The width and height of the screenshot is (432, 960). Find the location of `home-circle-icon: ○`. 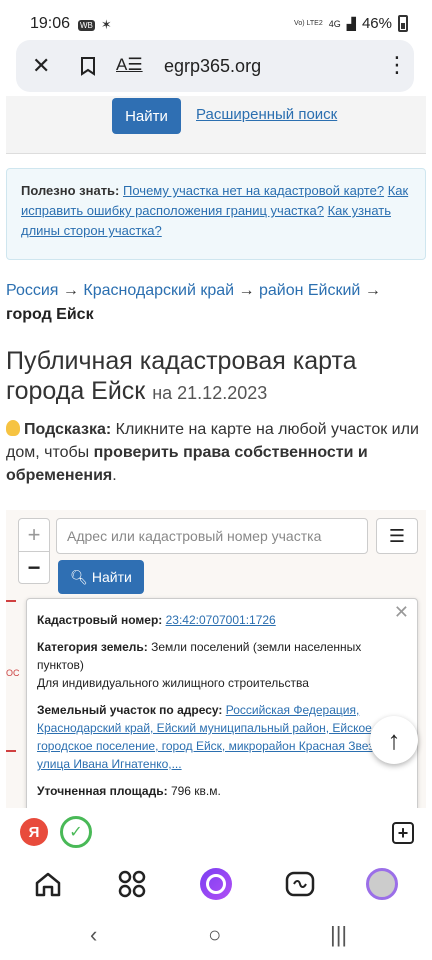

home-circle-icon: ○ is located at coordinates (214, 935).